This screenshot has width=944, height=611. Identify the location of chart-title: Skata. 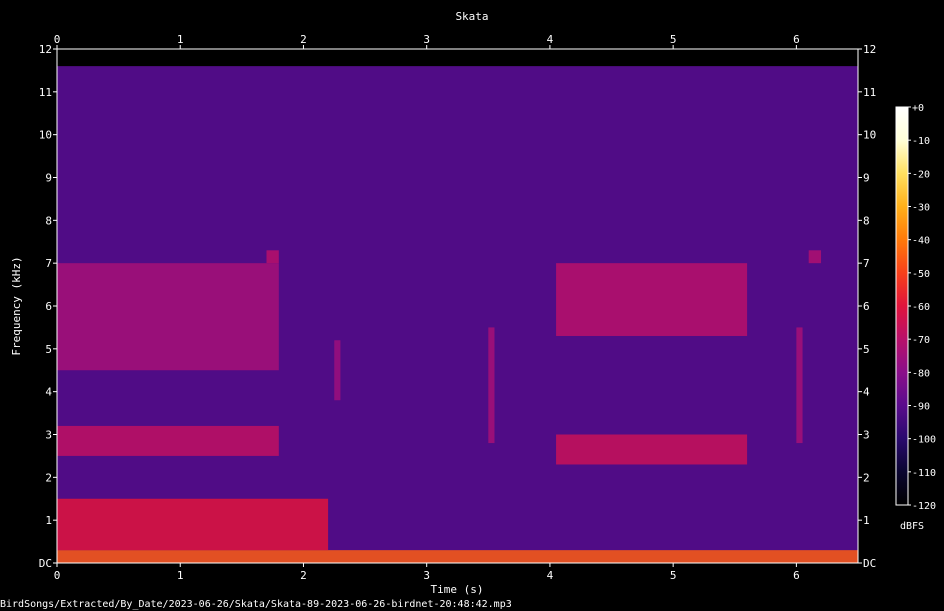
(471, 16).